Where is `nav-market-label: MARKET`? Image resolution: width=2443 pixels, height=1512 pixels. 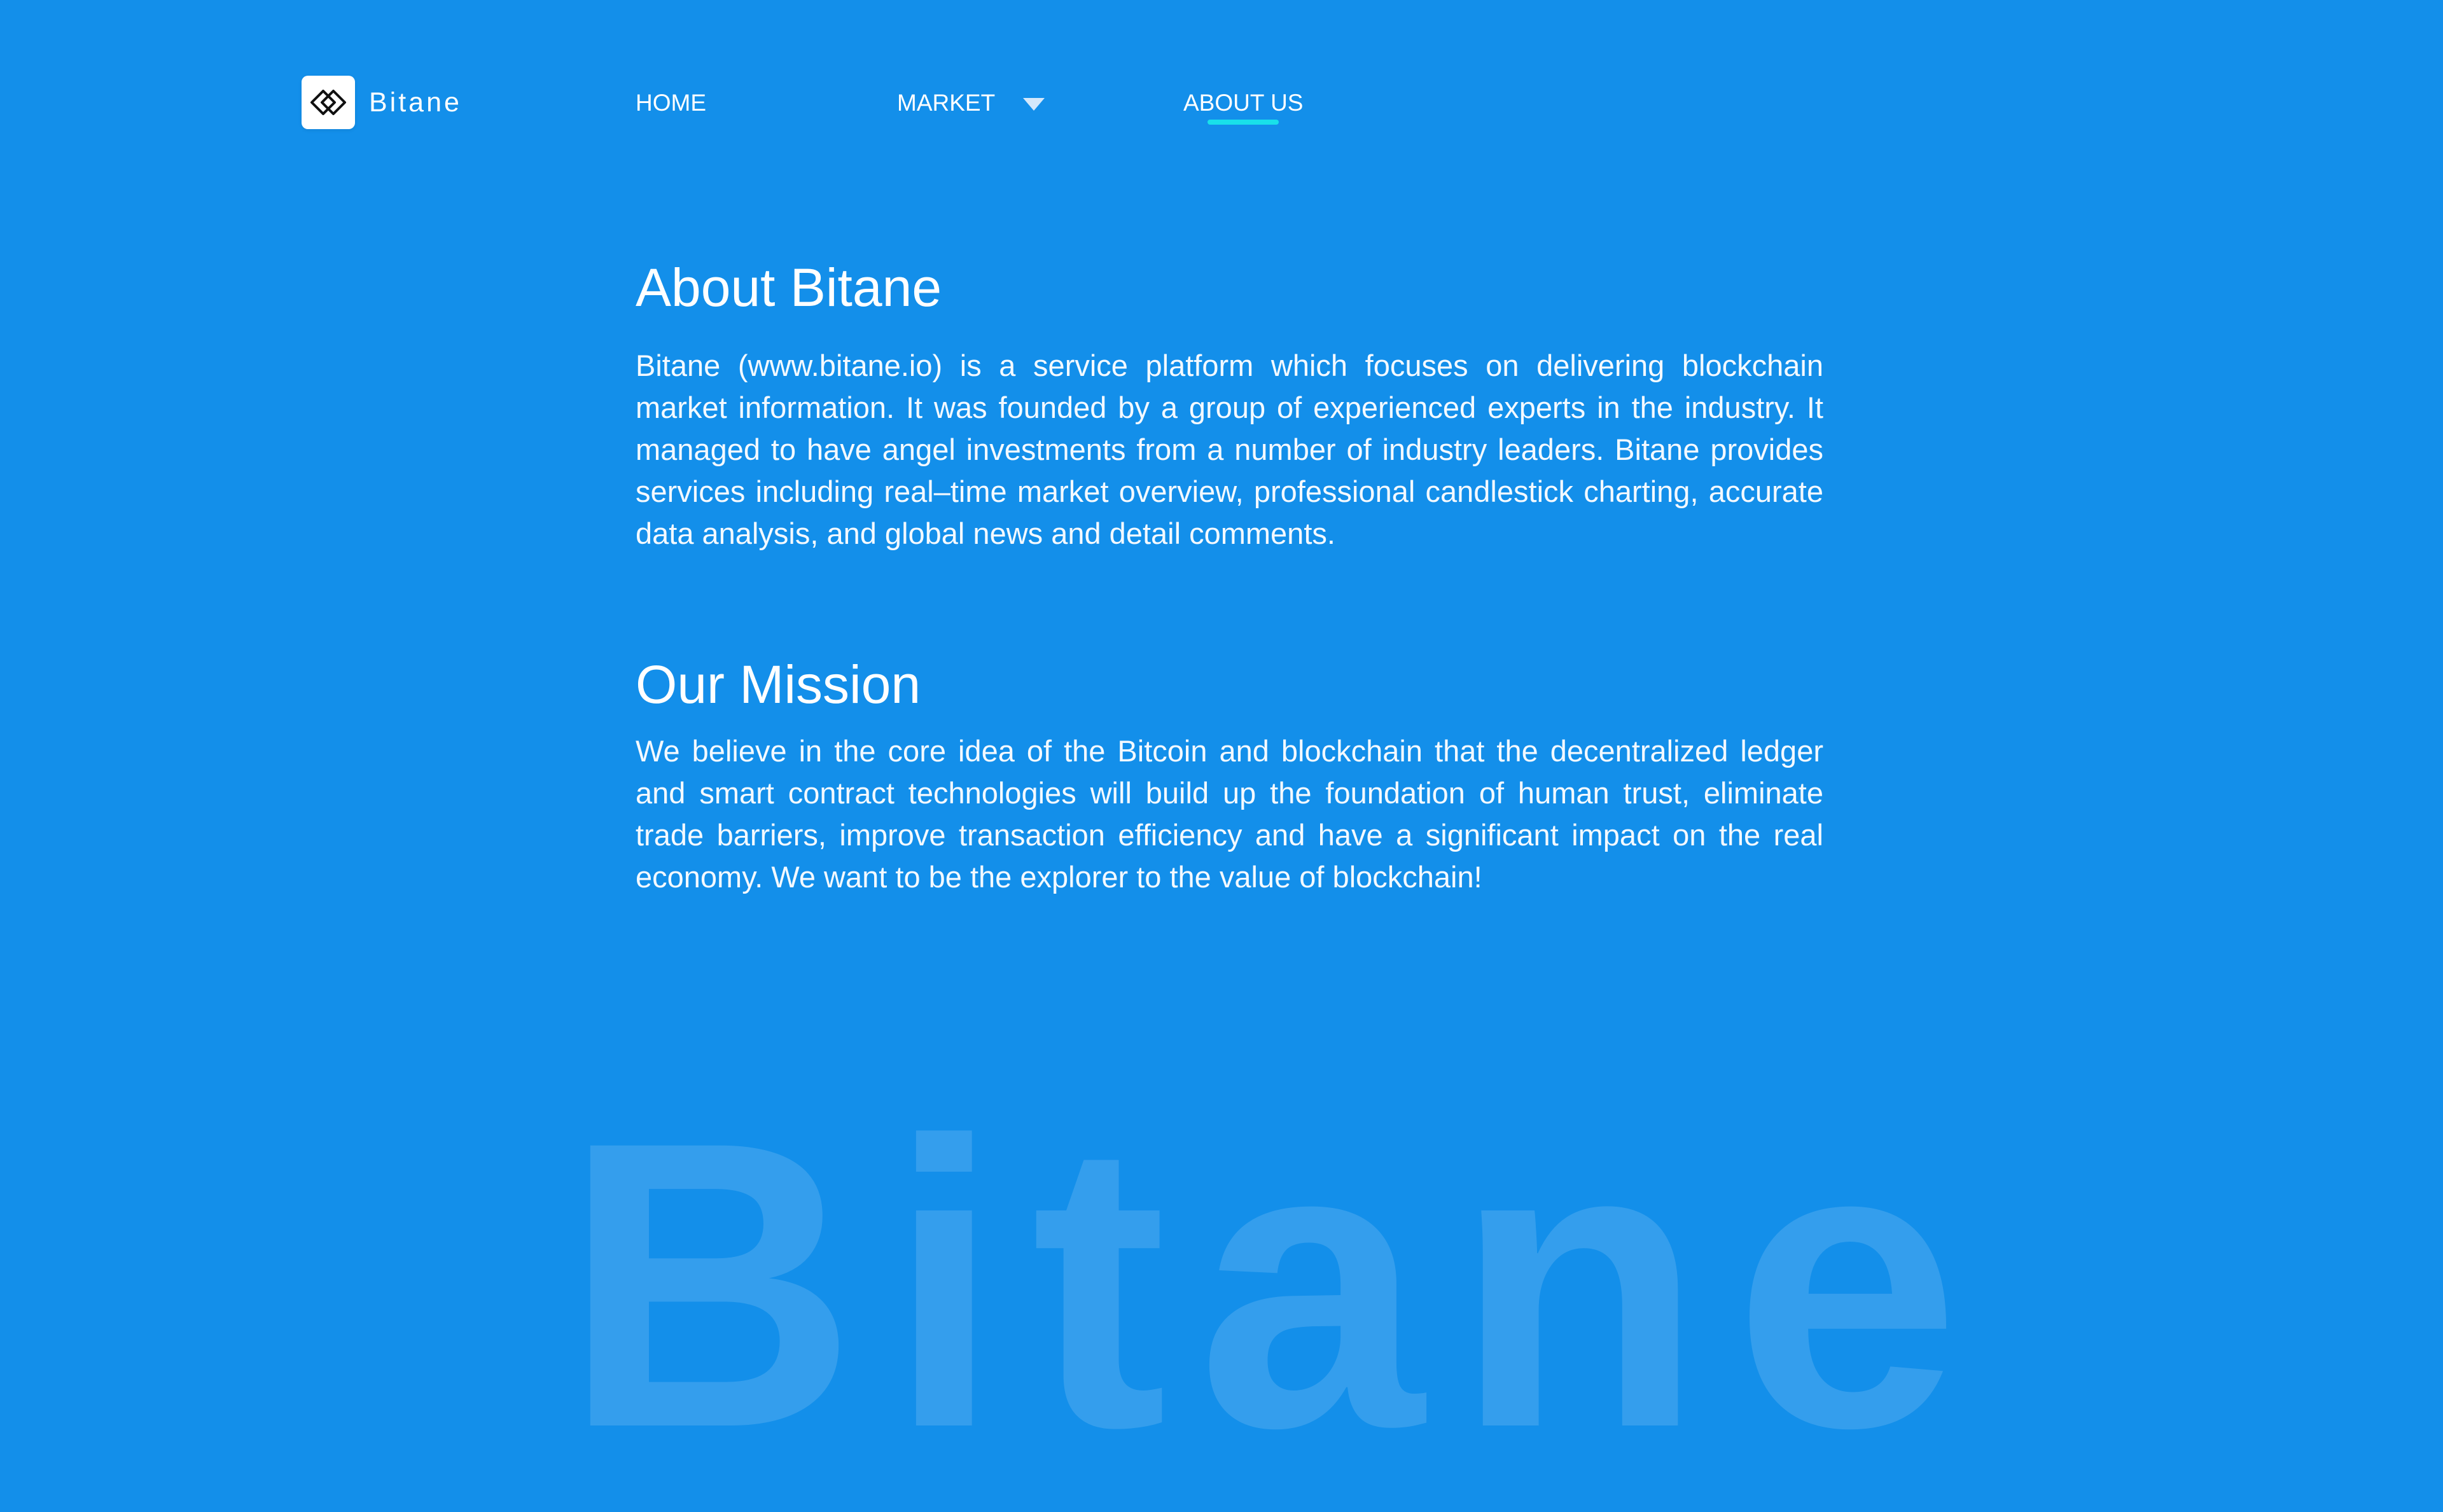
nav-market-label: MARKET is located at coordinates (946, 103).